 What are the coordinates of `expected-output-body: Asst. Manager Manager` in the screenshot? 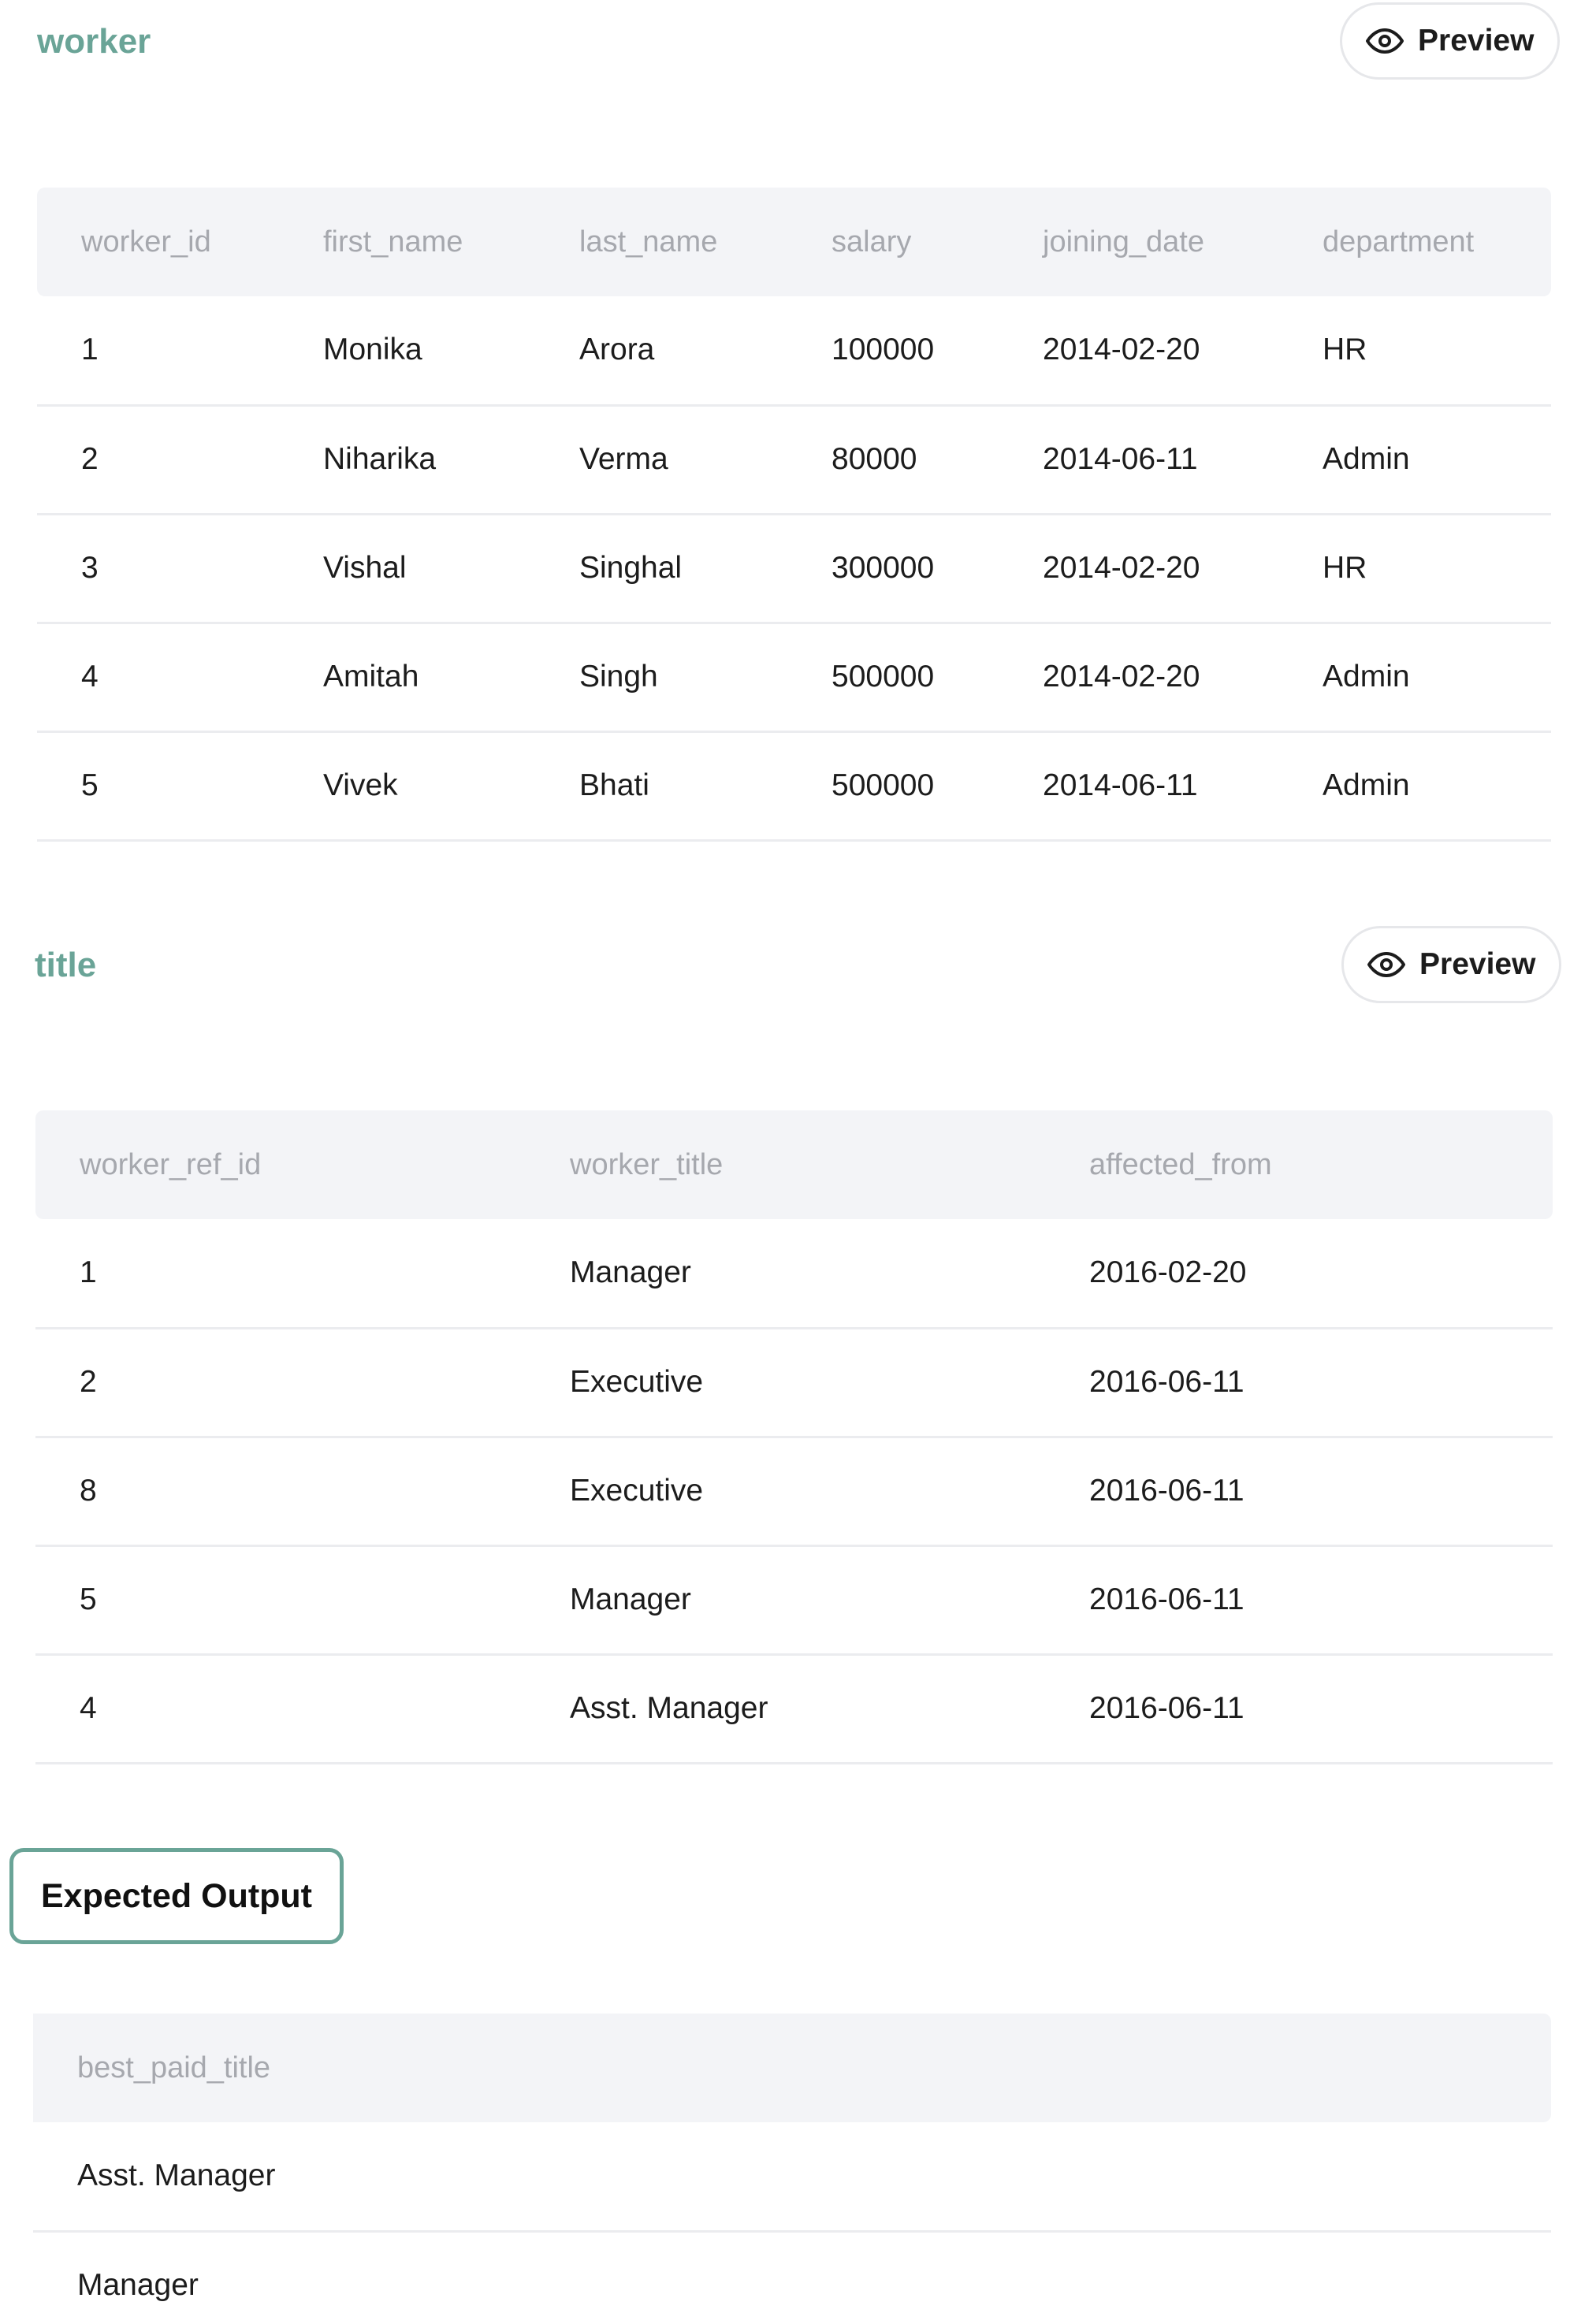 It's located at (792, 2223).